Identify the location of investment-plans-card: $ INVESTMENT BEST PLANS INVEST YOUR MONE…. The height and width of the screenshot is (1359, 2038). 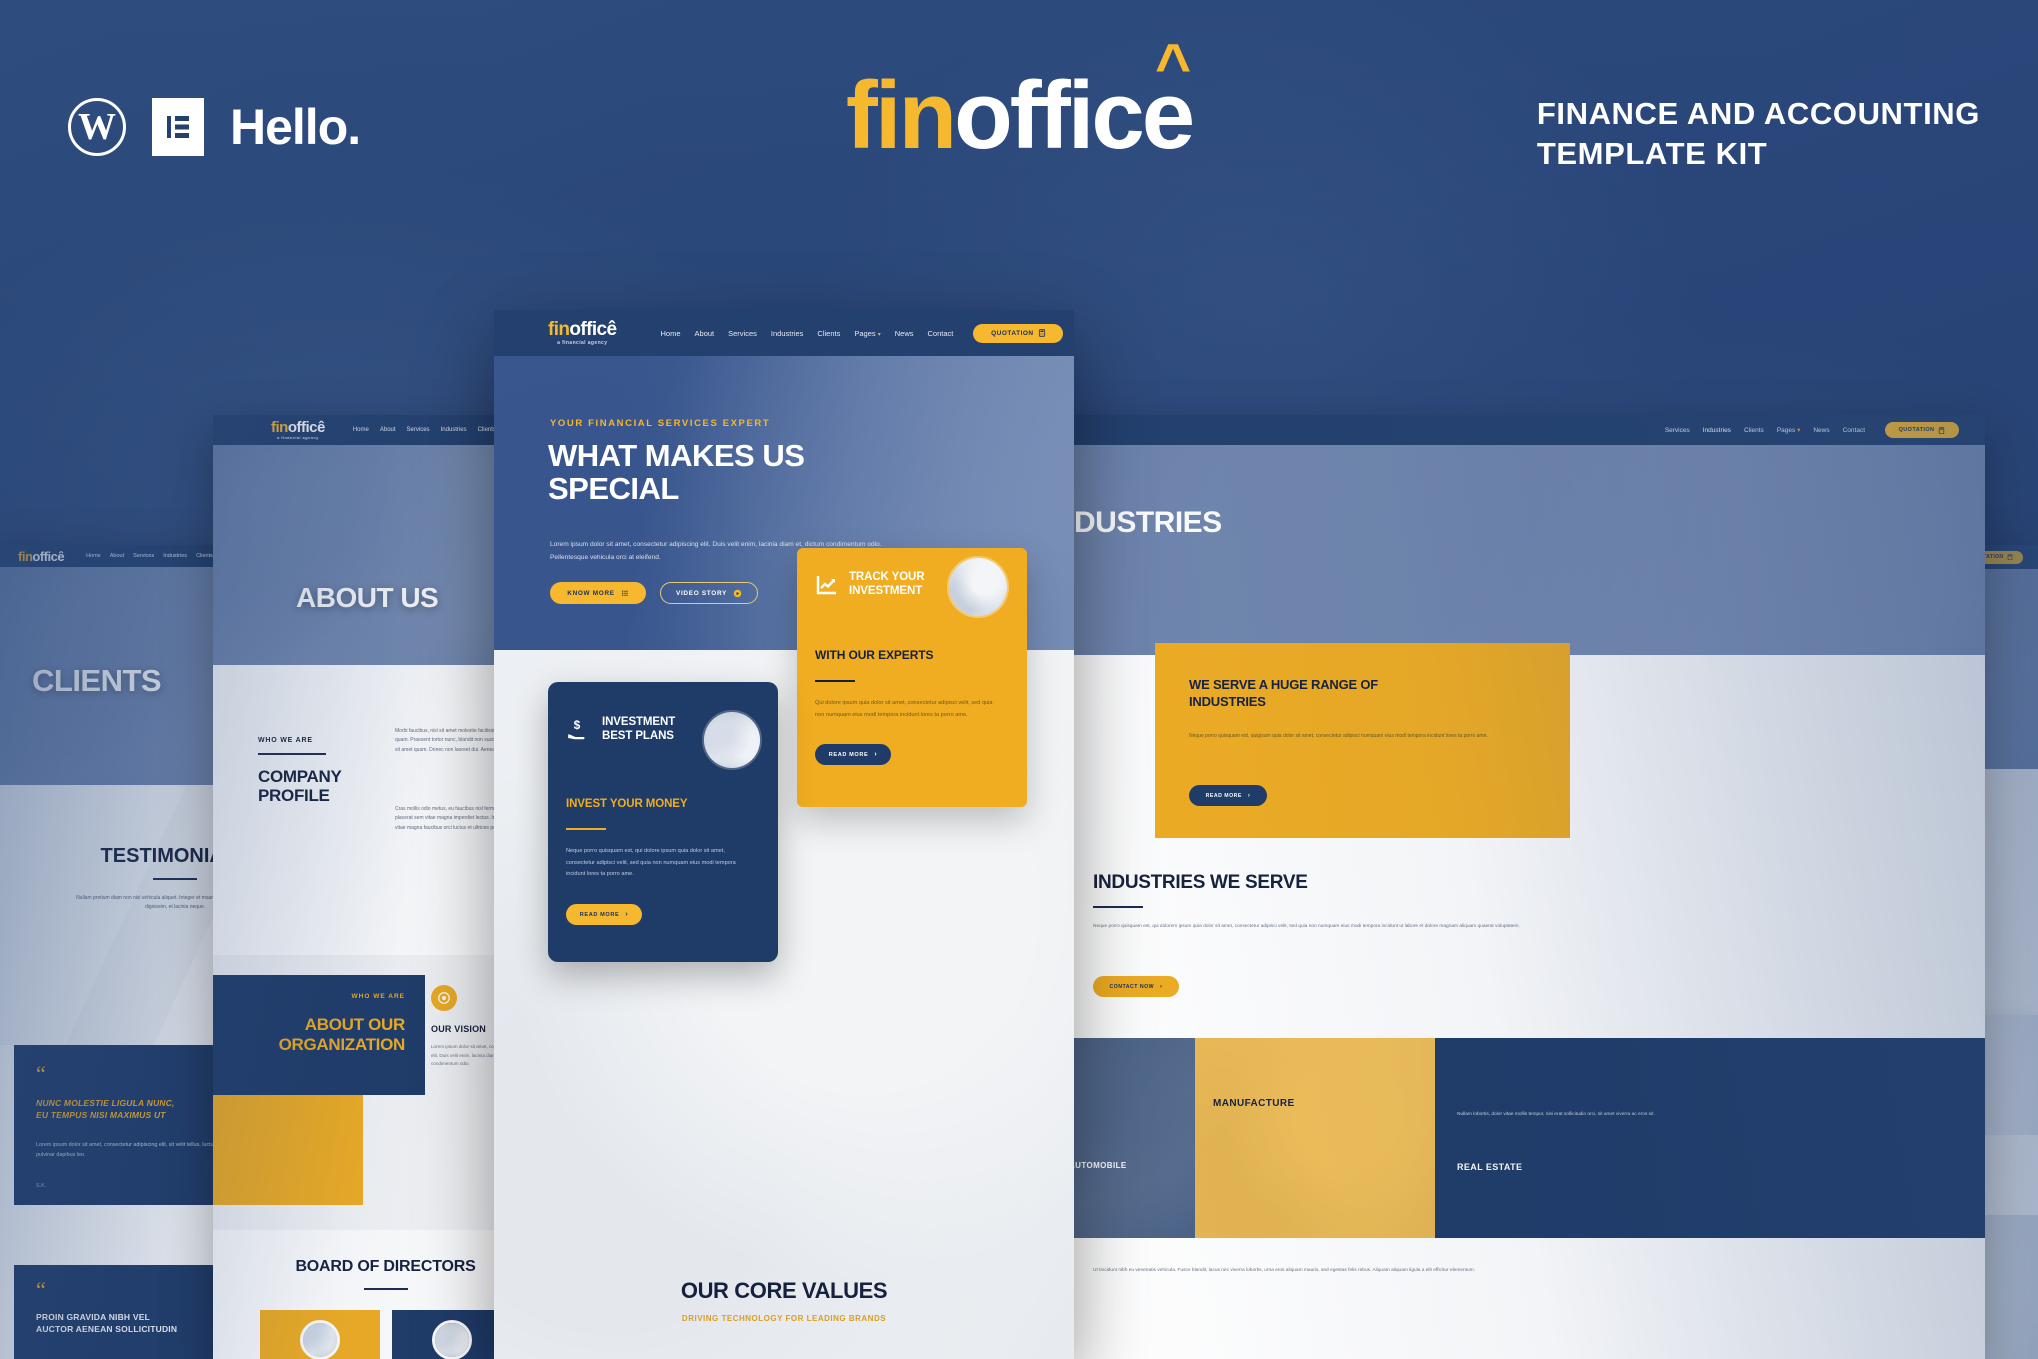
(663, 822).